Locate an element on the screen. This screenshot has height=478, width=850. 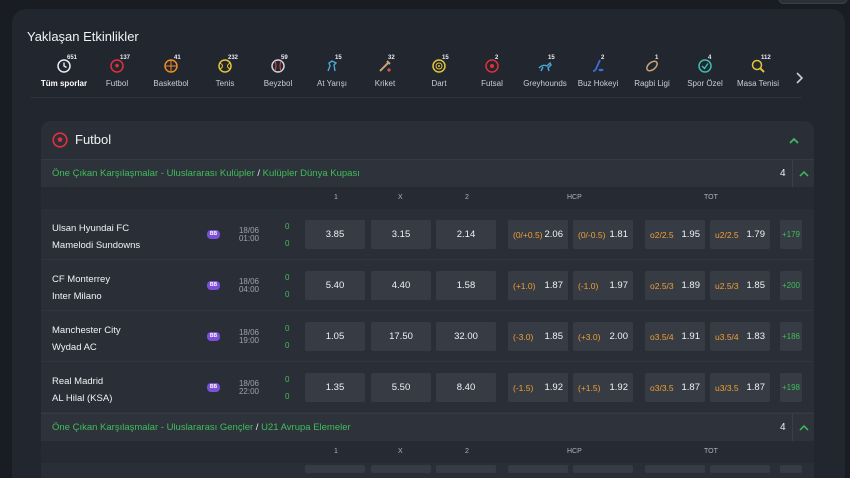
odd-button-ox: 17.50 is located at coordinates (401, 336).